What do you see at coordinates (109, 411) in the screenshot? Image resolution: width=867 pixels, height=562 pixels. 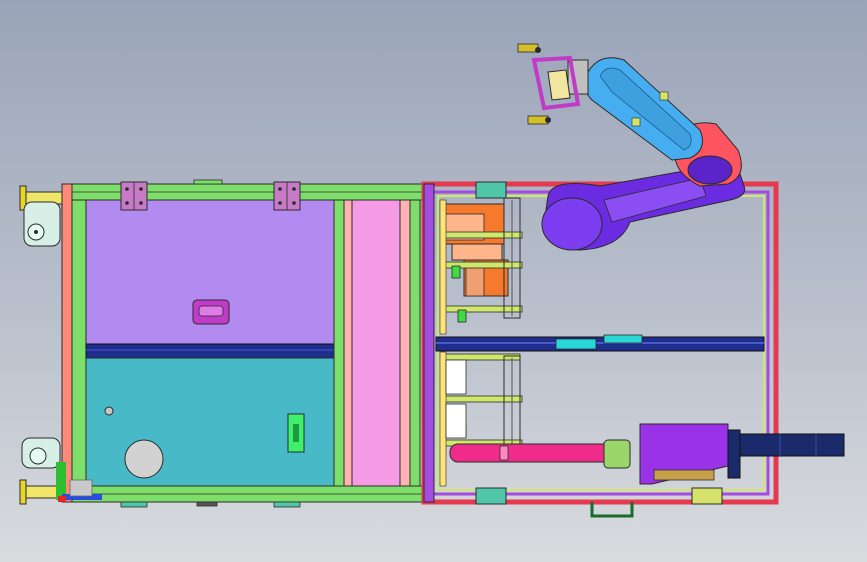 I see `panel-hole-small` at bounding box center [109, 411].